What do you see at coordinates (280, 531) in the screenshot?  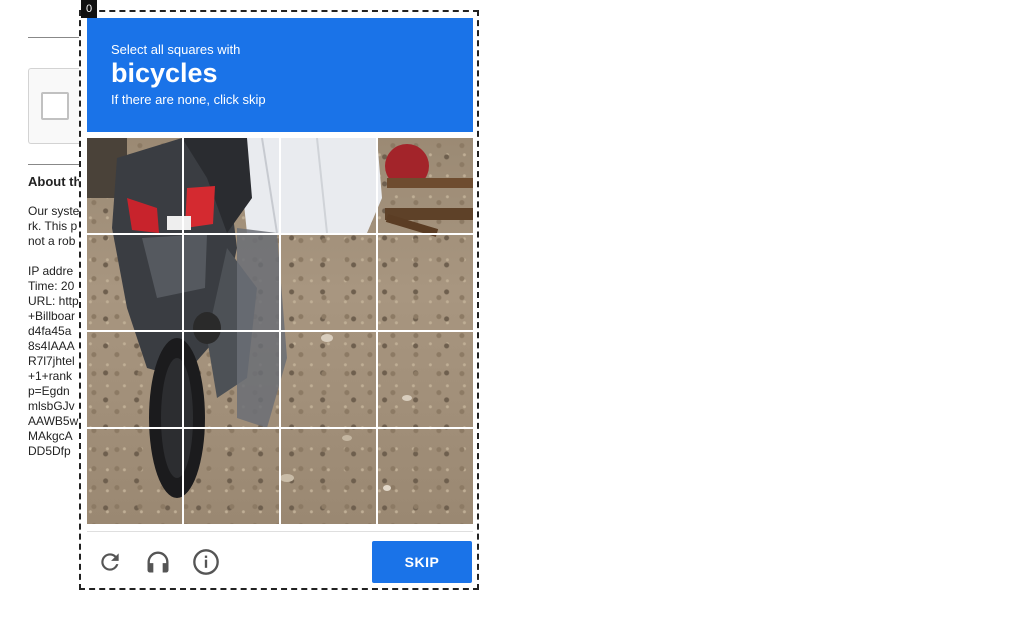 I see `footer-divider` at bounding box center [280, 531].